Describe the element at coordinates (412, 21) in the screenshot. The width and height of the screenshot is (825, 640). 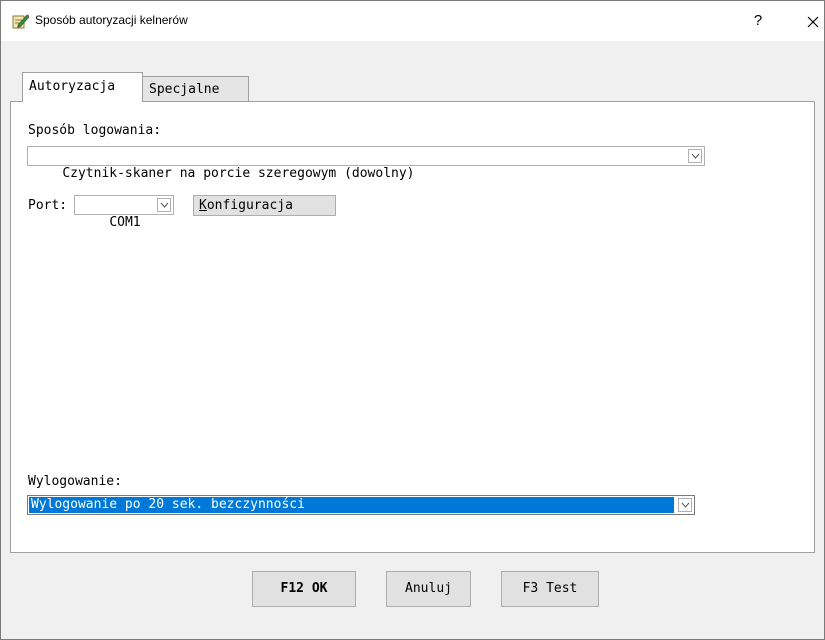
I see `title-bar: Sposób autoryzacji kelnerów ?` at that location.